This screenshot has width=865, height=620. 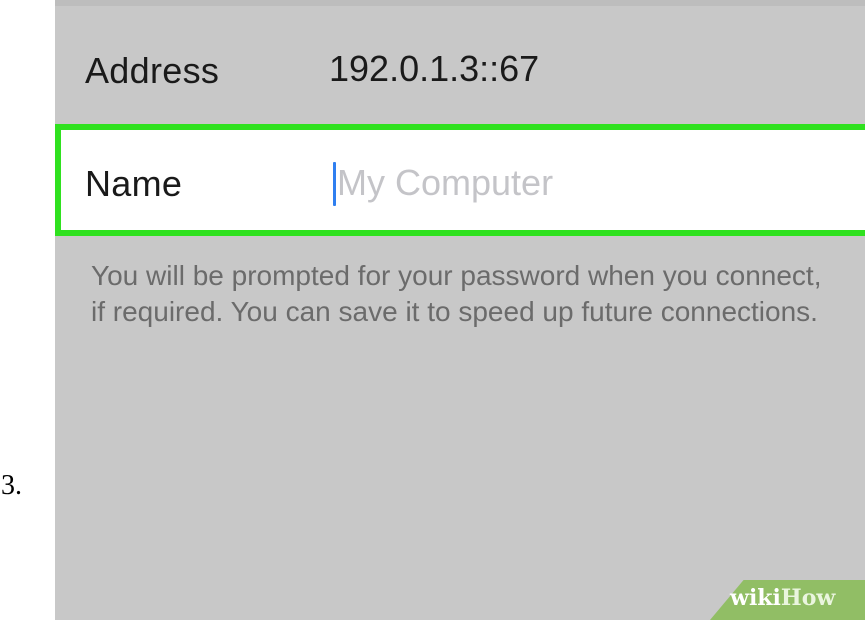 I want to click on address-label: Address, so click(x=152, y=70).